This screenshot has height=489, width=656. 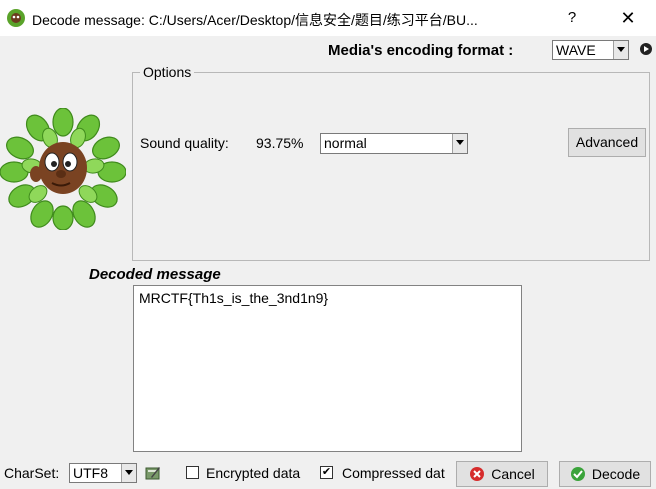 I want to click on encoding-format-select: WAVE, so click(x=590, y=50).